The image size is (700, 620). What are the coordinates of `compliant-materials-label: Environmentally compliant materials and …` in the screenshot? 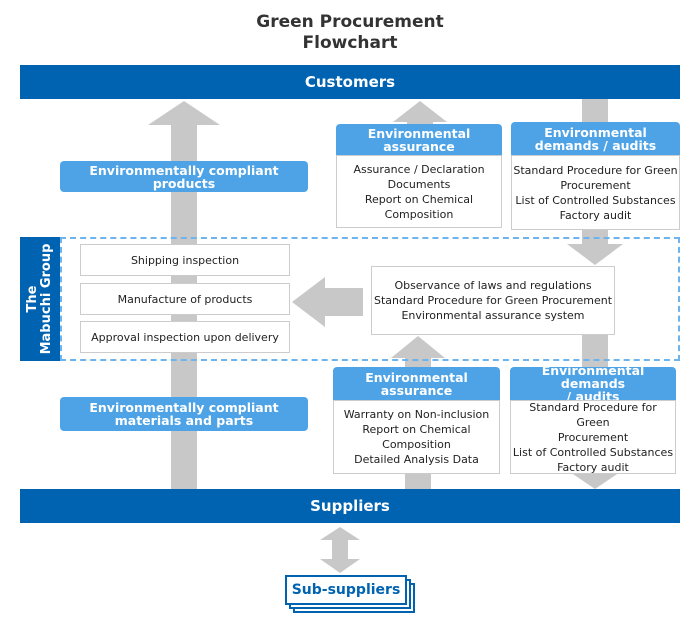 It's located at (184, 414).